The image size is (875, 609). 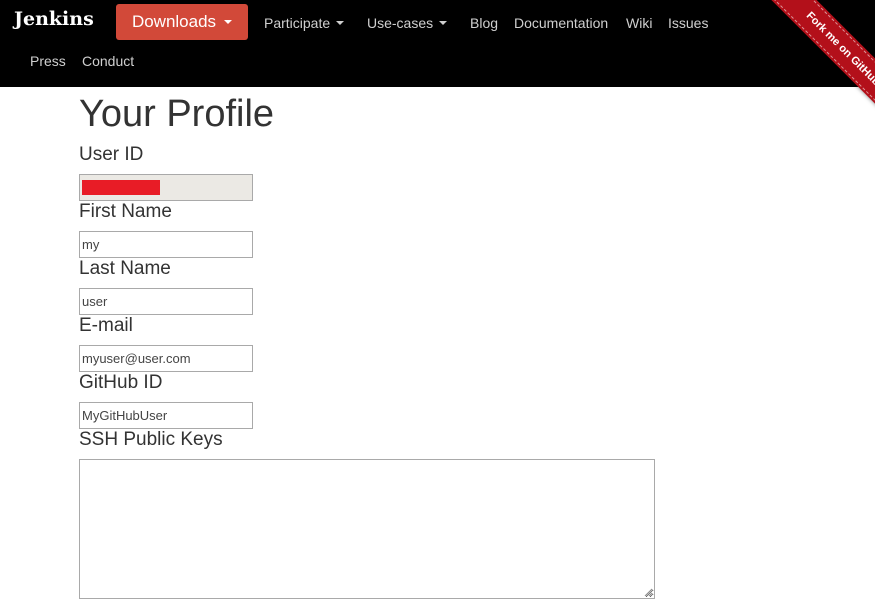 What do you see at coordinates (125, 268) in the screenshot?
I see `last-name-label: Last Name` at bounding box center [125, 268].